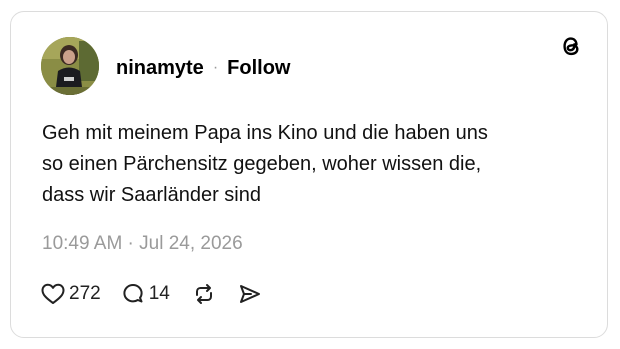 The width and height of the screenshot is (620, 349). I want to click on reply-button: 14, so click(145, 294).